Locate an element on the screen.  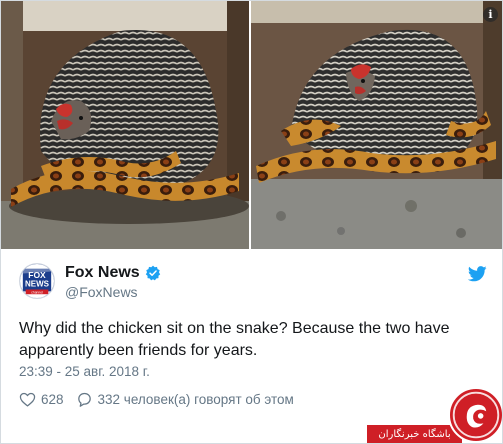
logo-word-fox: FOX is located at coordinates (37, 275).